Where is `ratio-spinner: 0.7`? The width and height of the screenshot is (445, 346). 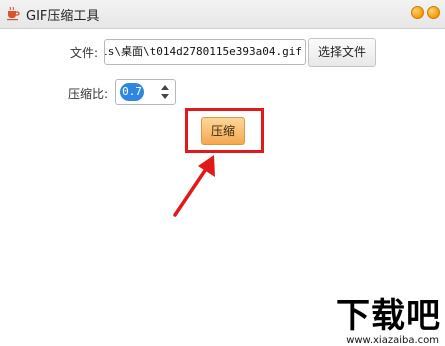 ratio-spinner: 0.7 is located at coordinates (145, 92).